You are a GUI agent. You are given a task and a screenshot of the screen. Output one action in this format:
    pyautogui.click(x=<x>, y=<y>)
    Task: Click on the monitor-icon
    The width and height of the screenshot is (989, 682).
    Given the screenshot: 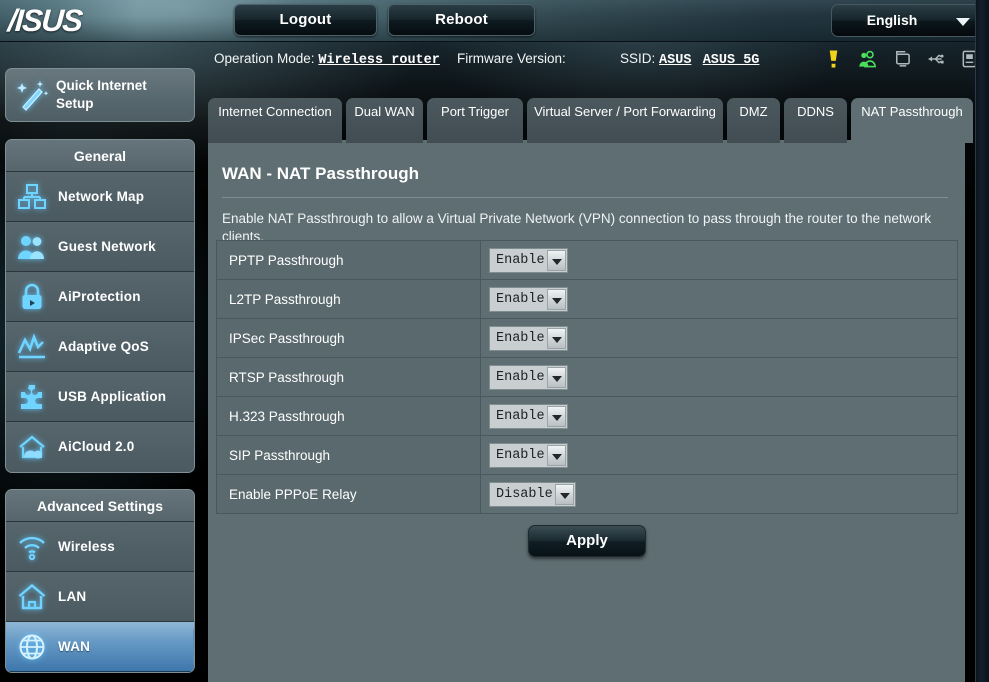 What is the action you would take?
    pyautogui.click(x=901, y=59)
    